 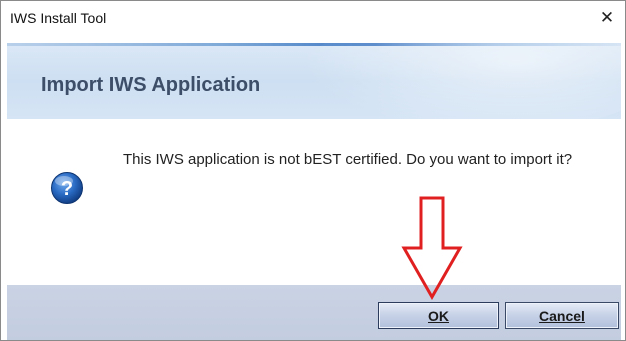 I want to click on question-icon: ?, so click(x=67, y=188).